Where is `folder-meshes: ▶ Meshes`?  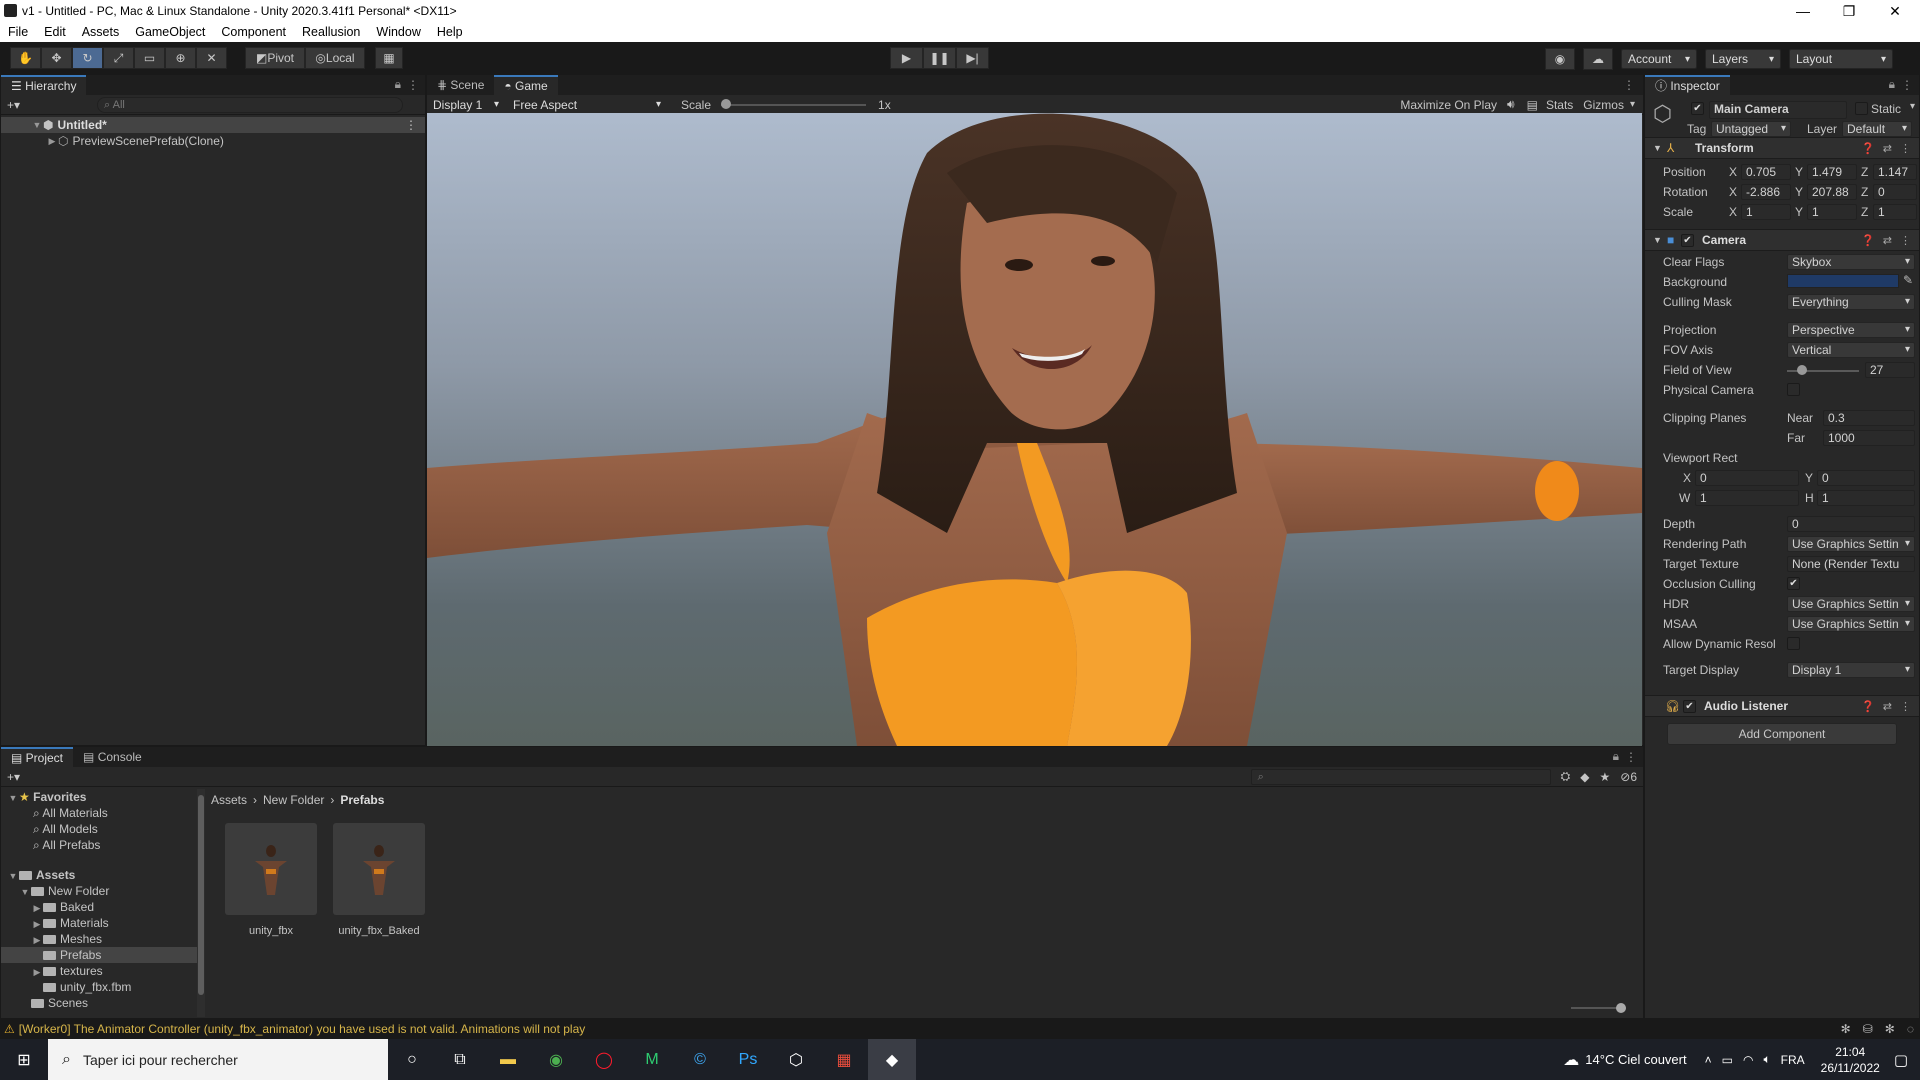
folder-meshes: ▶ Meshes is located at coordinates (99, 939).